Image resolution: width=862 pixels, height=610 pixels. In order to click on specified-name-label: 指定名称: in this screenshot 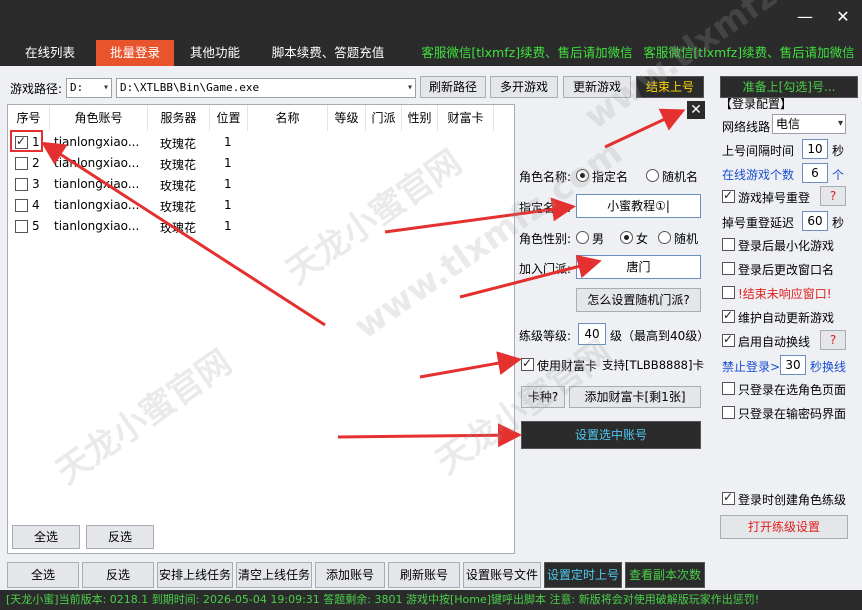, I will do `click(545, 208)`.